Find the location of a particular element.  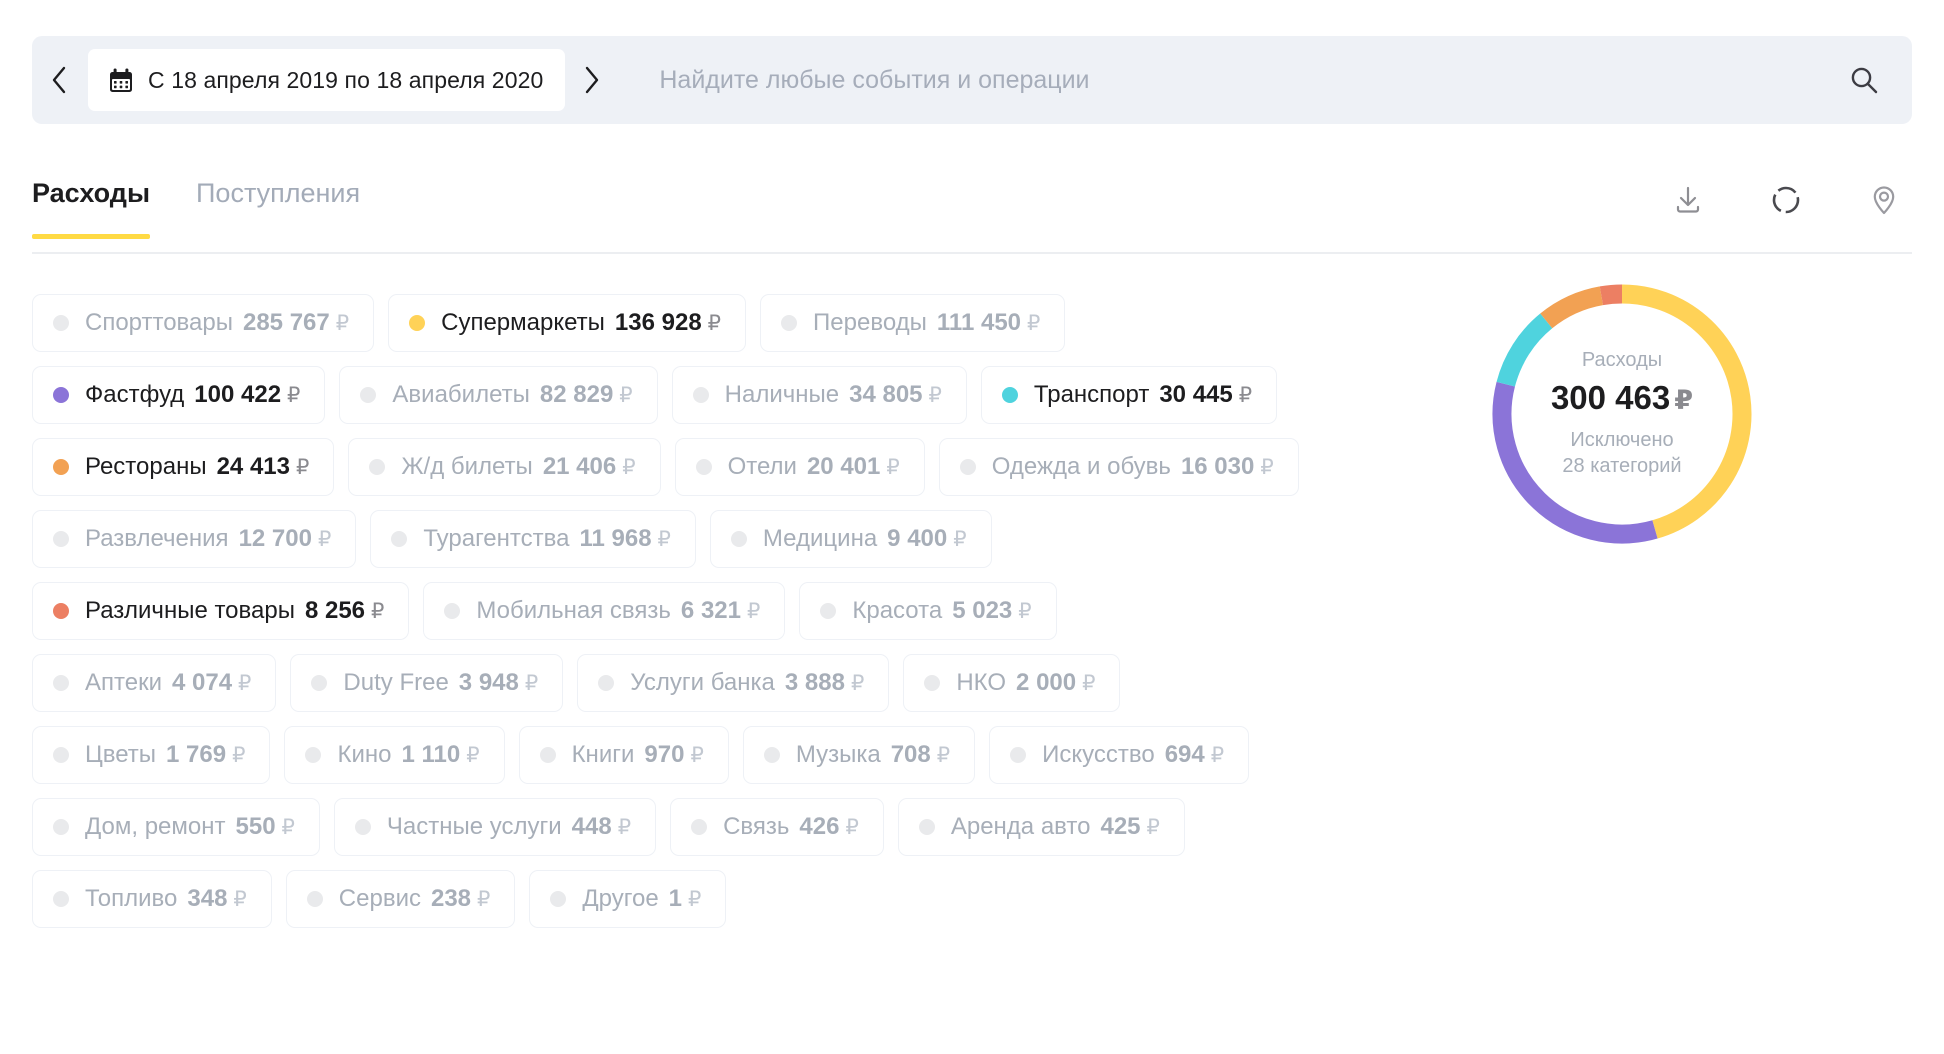

category-amount: 9 400 is located at coordinates (917, 538).